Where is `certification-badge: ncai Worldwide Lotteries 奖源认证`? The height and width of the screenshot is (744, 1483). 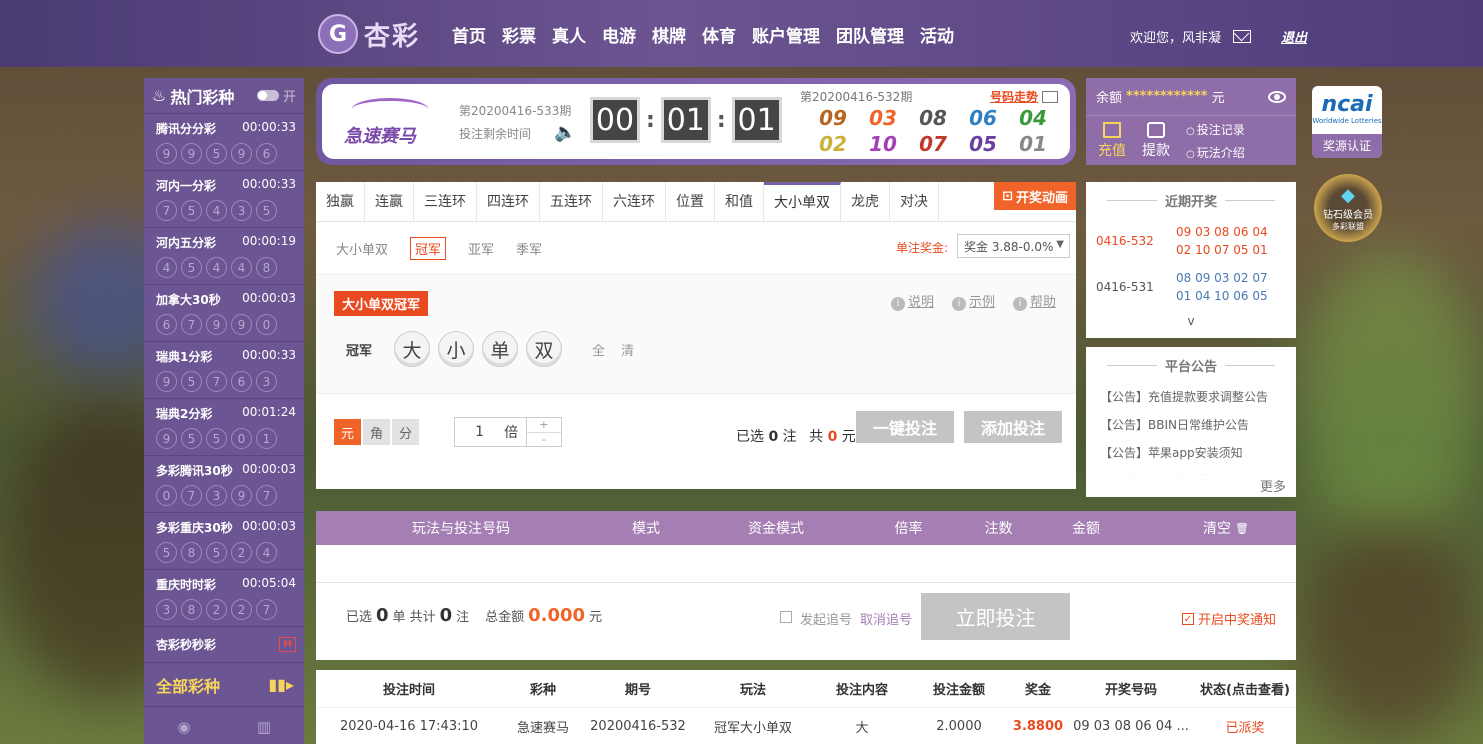
certification-badge: ncai Worldwide Lotteries 奖源认证 is located at coordinates (1347, 122).